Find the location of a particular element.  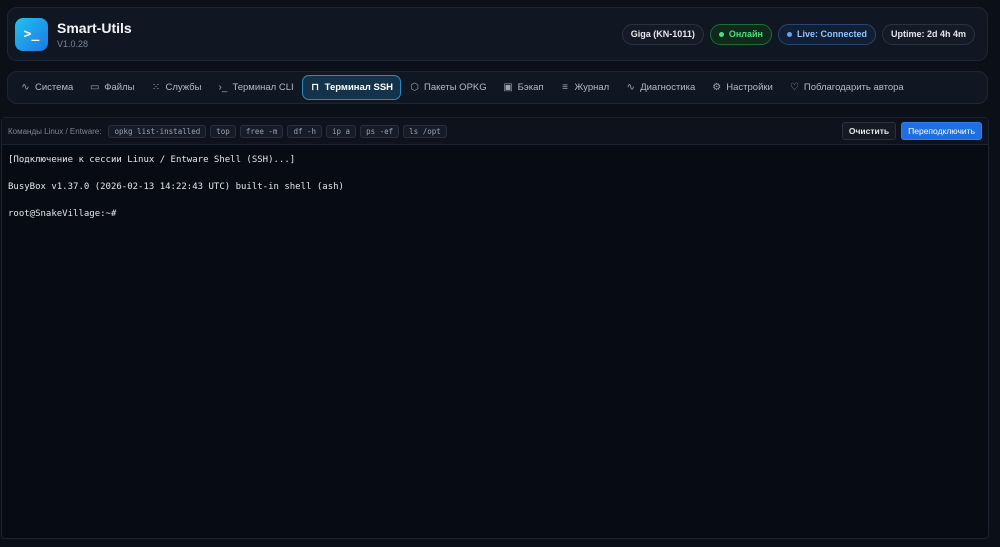

folder-icon: ▭ is located at coordinates (95, 87).